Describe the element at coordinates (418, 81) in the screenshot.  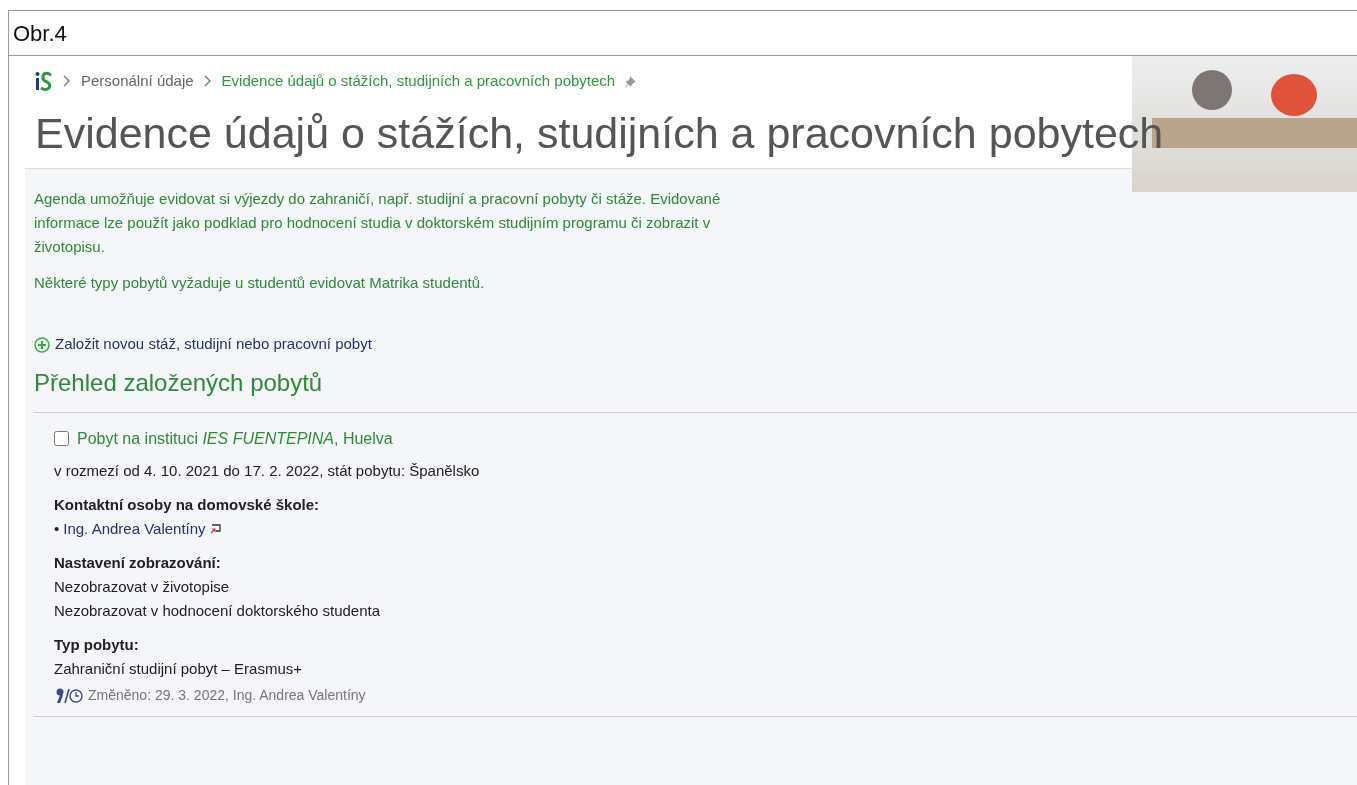
I see `breadcrumb-link: Evidence údajů o stážích, studijních a pracovních pobytech` at that location.